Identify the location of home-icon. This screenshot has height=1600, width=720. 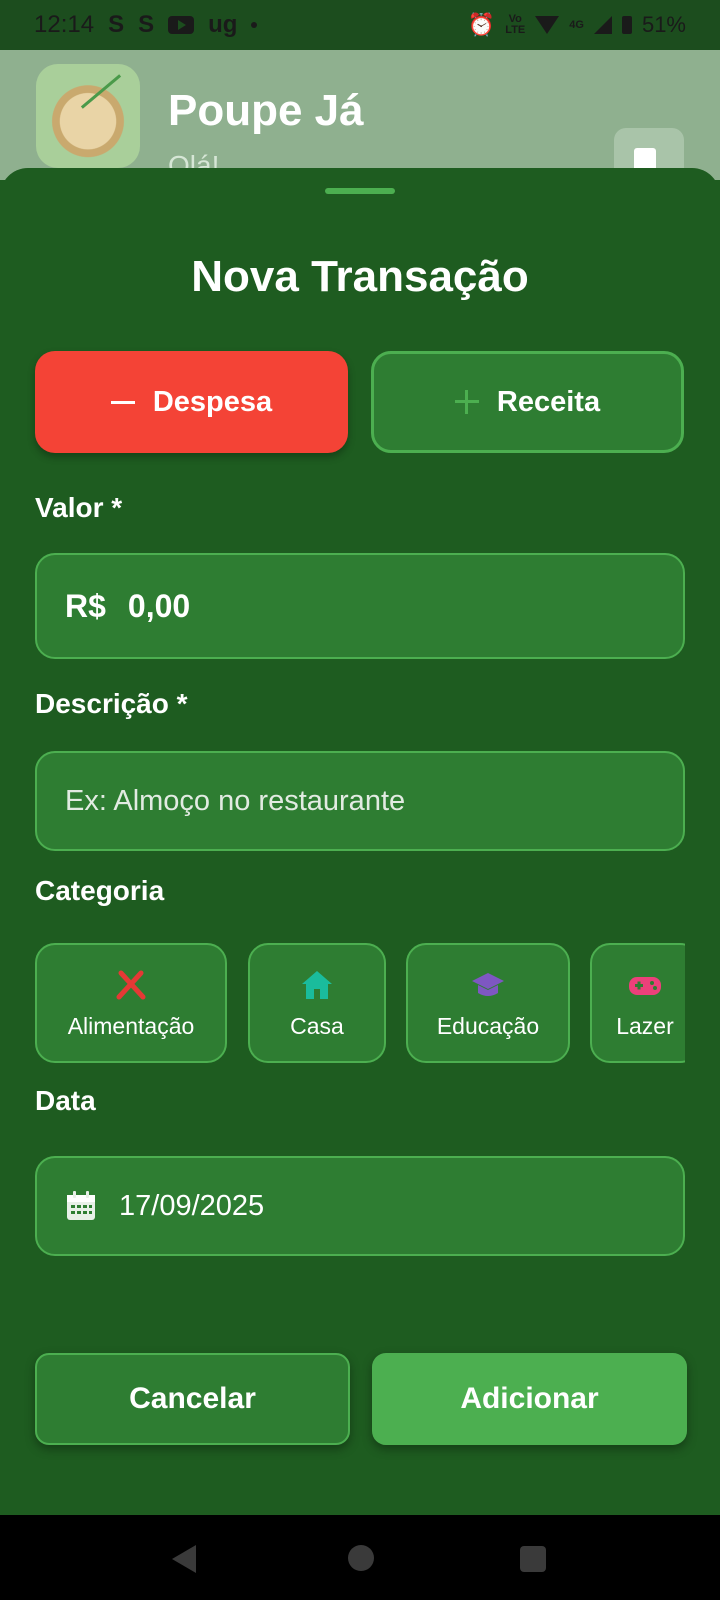
(361, 1558).